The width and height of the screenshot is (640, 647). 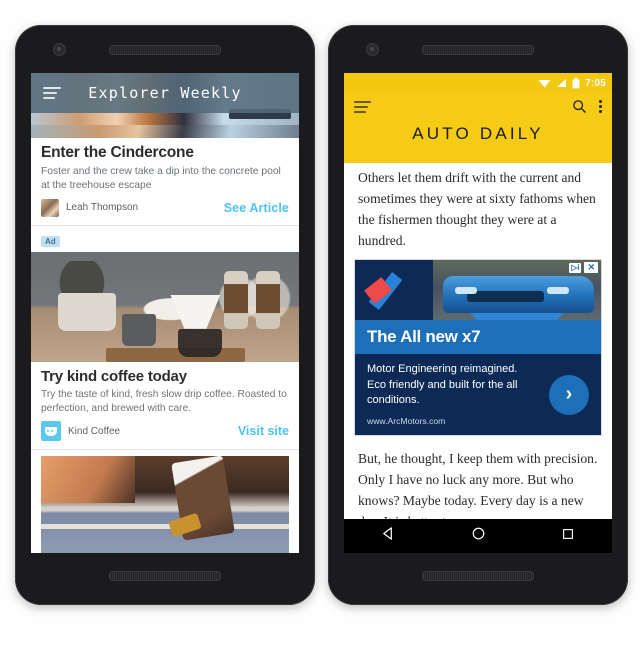 I want to click on ad-image-pourover-dripper, so click(x=195, y=311).